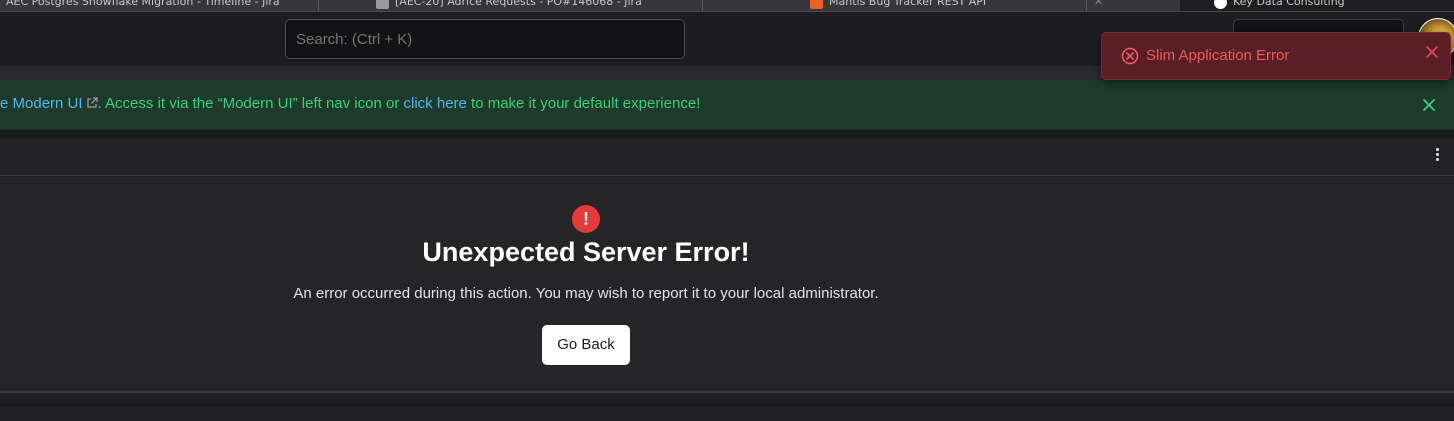 Image resolution: width=1454 pixels, height=421 pixels. Describe the element at coordinates (1098, 5) in the screenshot. I see `tab-close-icon: ✕` at that location.